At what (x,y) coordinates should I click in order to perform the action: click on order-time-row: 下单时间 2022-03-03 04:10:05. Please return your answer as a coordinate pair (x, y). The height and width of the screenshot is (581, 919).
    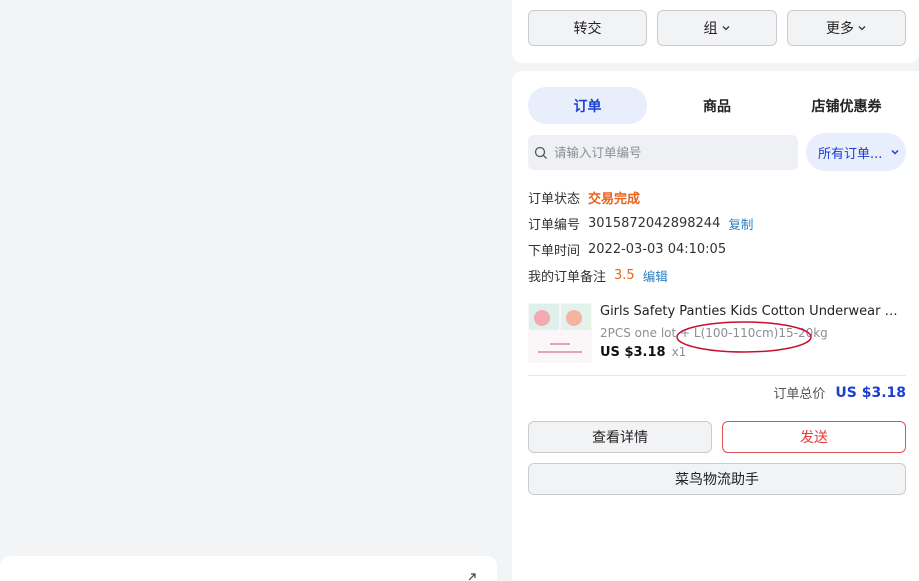
    Looking at the image, I should click on (627, 249).